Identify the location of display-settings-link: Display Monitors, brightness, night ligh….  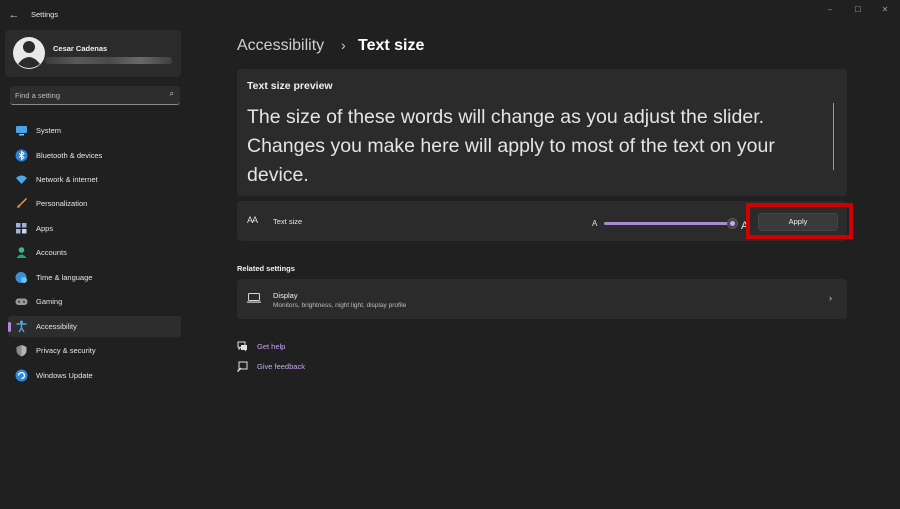
(542, 299).